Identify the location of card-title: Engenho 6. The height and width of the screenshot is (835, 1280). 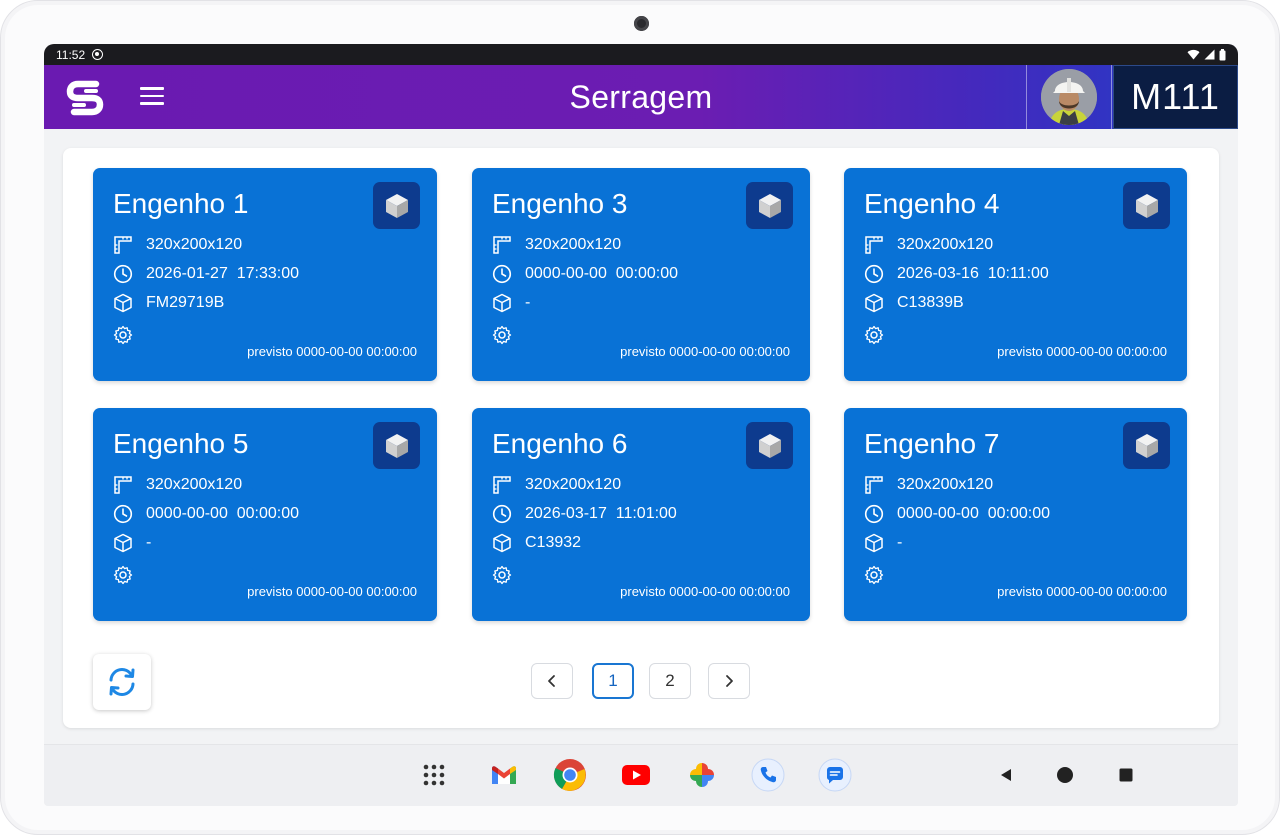
(560, 443).